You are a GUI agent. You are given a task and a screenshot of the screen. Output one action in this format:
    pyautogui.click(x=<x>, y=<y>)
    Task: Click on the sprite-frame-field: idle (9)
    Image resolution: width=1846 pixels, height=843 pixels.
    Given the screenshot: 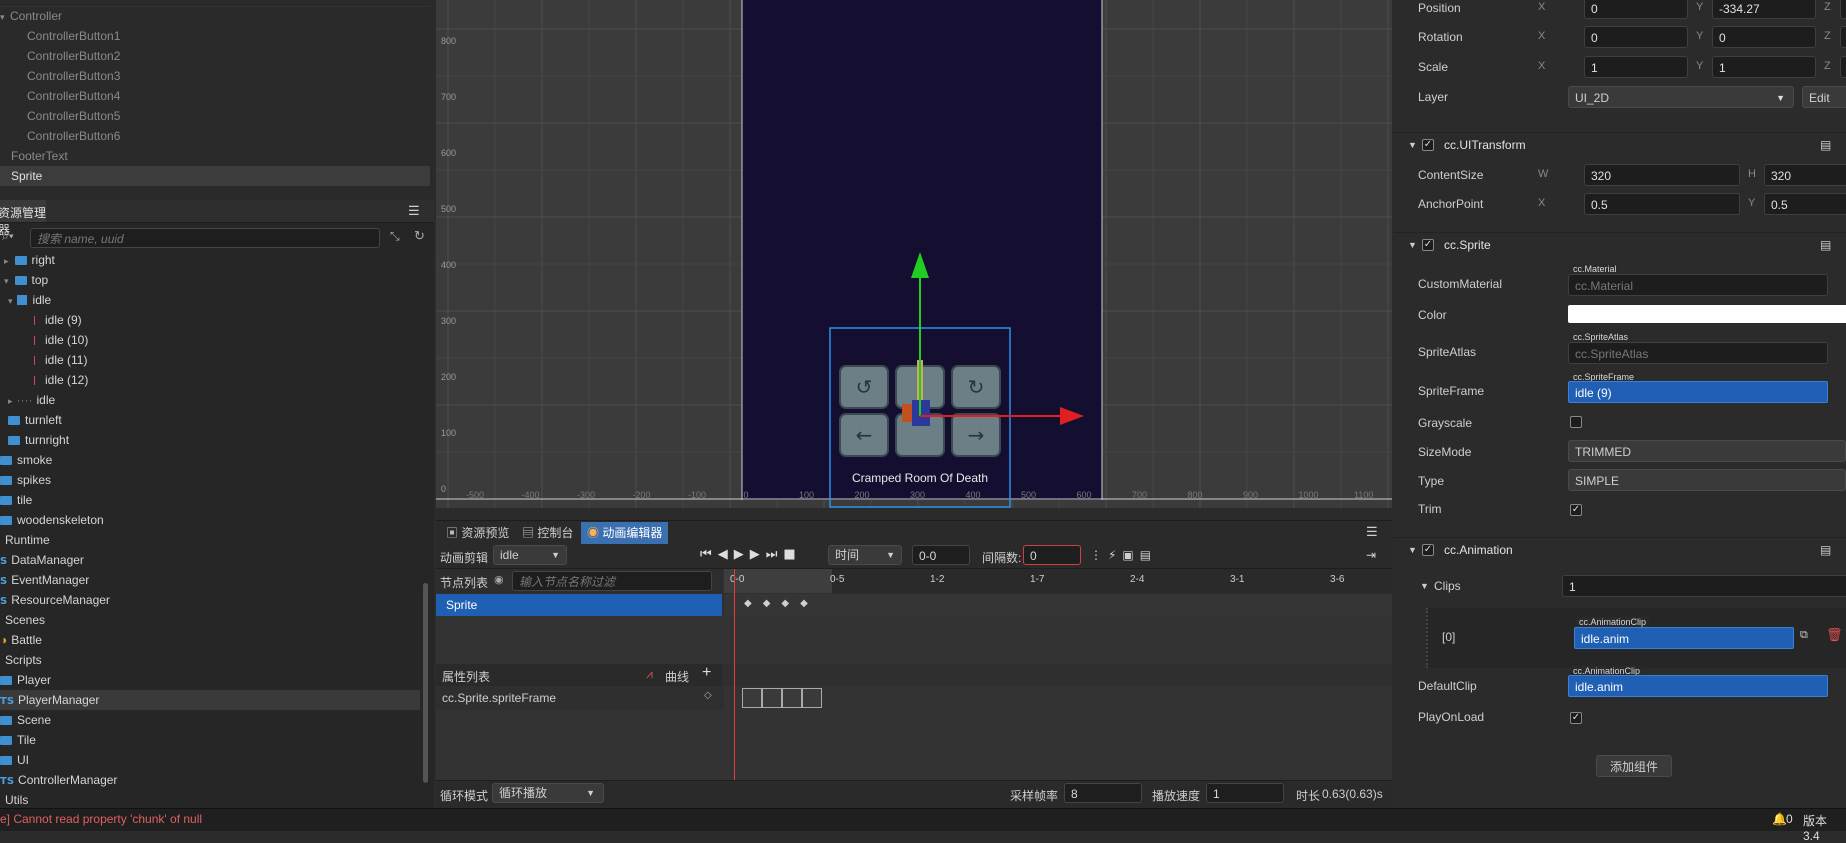 What is the action you would take?
    pyautogui.click(x=1698, y=392)
    